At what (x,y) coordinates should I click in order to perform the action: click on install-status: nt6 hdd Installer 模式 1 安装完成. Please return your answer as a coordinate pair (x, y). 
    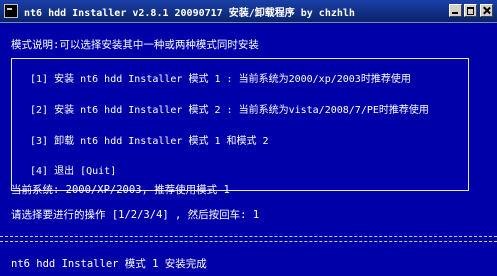
    Looking at the image, I should click on (109, 264).